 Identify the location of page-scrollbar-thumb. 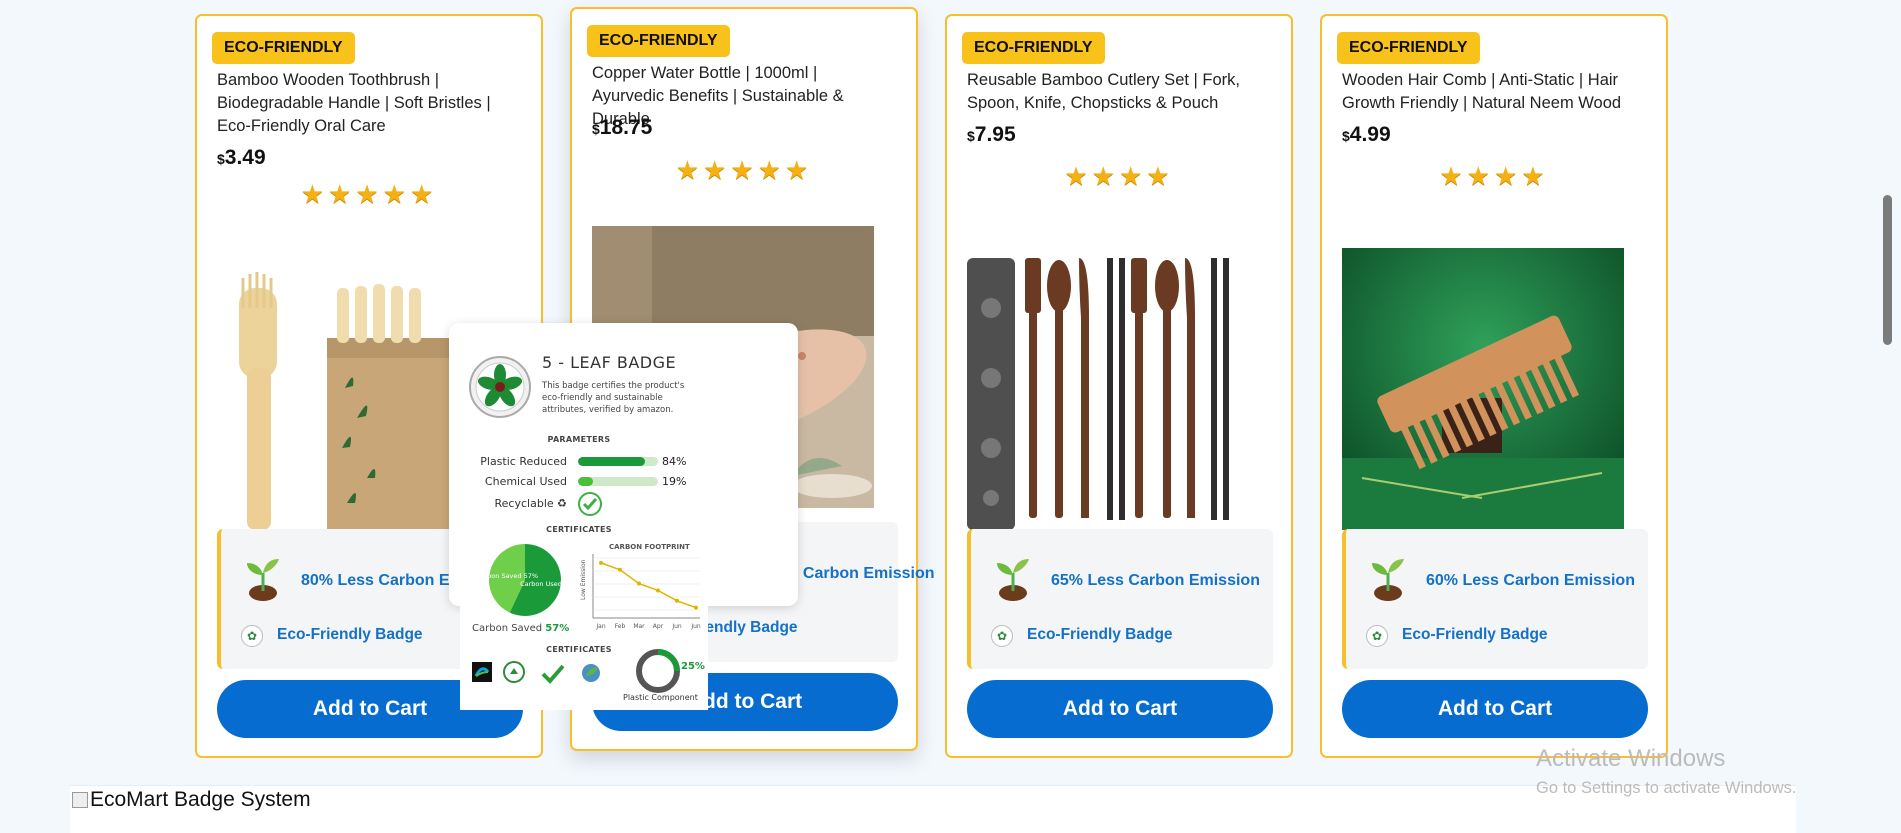
(1887, 270).